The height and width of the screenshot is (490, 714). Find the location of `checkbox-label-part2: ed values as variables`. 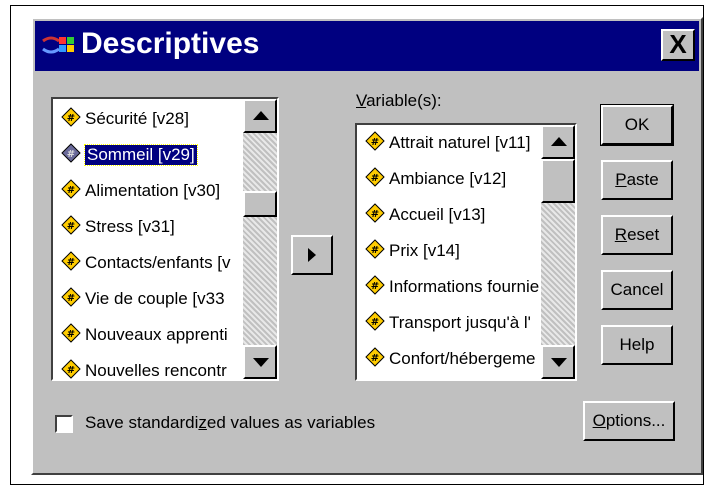

checkbox-label-part2: ed values as variables is located at coordinates (291, 422).